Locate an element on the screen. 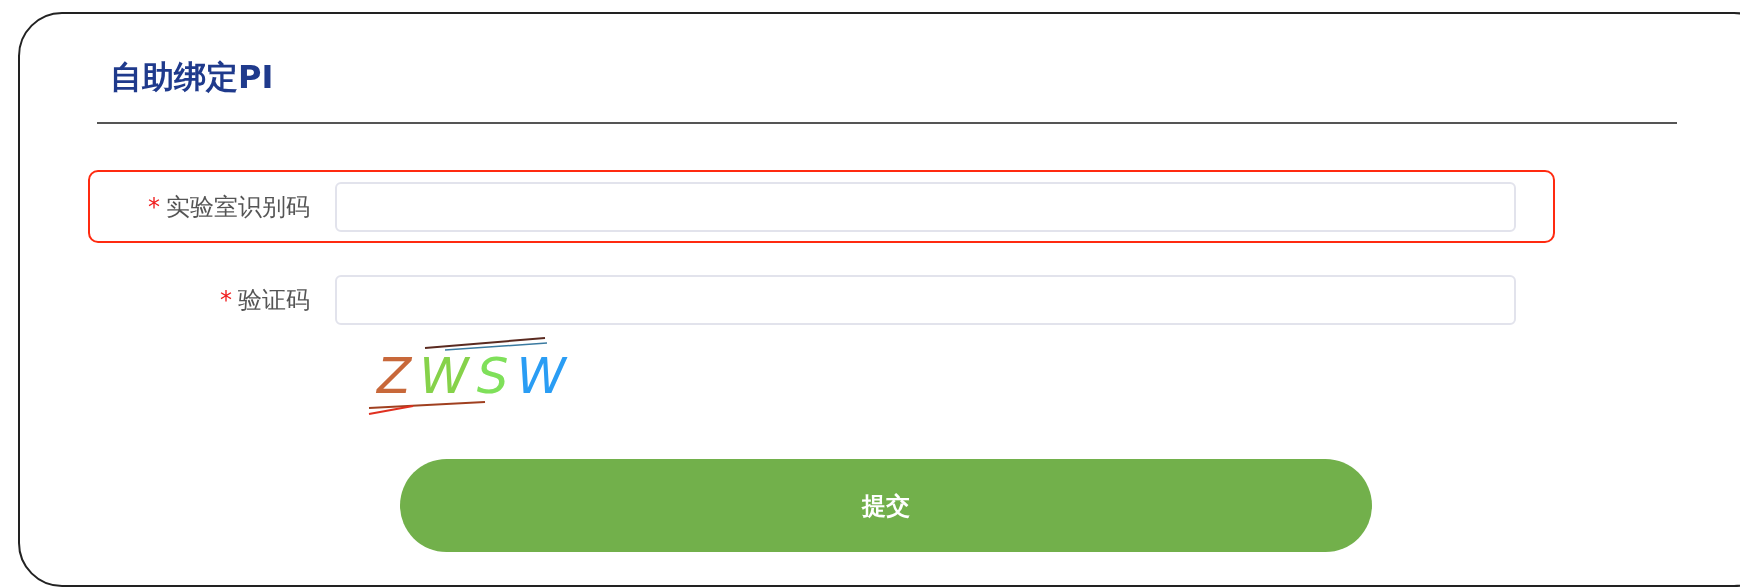  submit-button: 提交 is located at coordinates (886, 505).